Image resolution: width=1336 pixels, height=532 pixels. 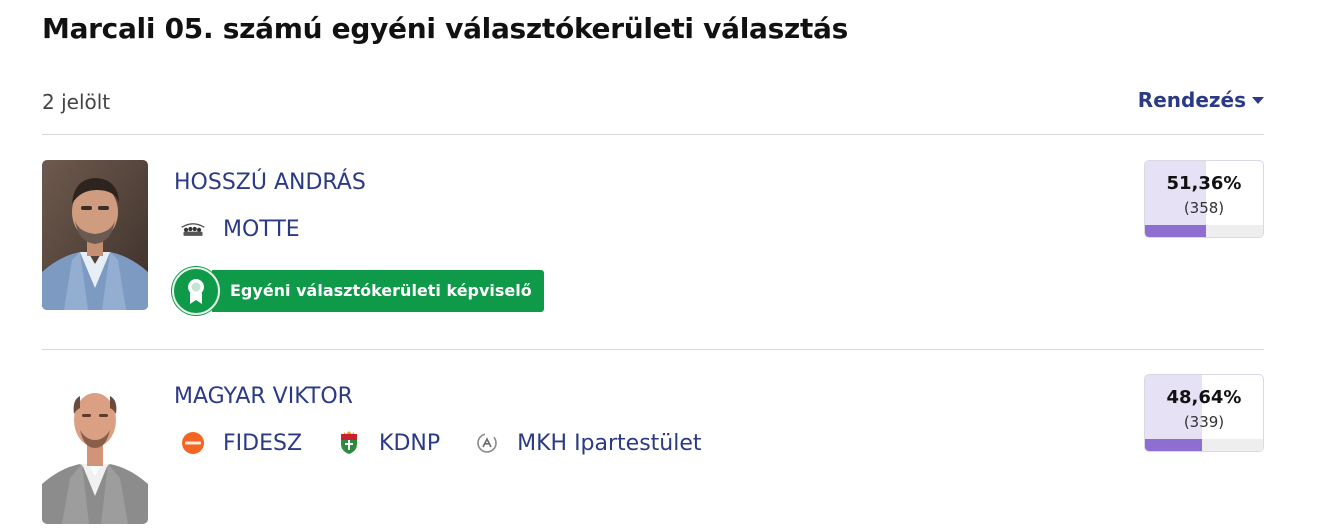 I want to click on result-box: 48,64% (339), so click(x=1204, y=413).